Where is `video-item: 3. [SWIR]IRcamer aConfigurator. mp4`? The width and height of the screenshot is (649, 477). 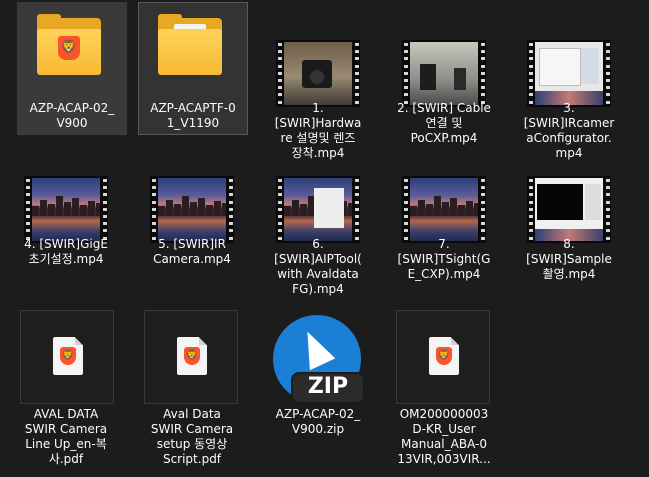 video-item: 3. [SWIR]IRcamer aConfigurator. mp4 is located at coordinates (569, 94).